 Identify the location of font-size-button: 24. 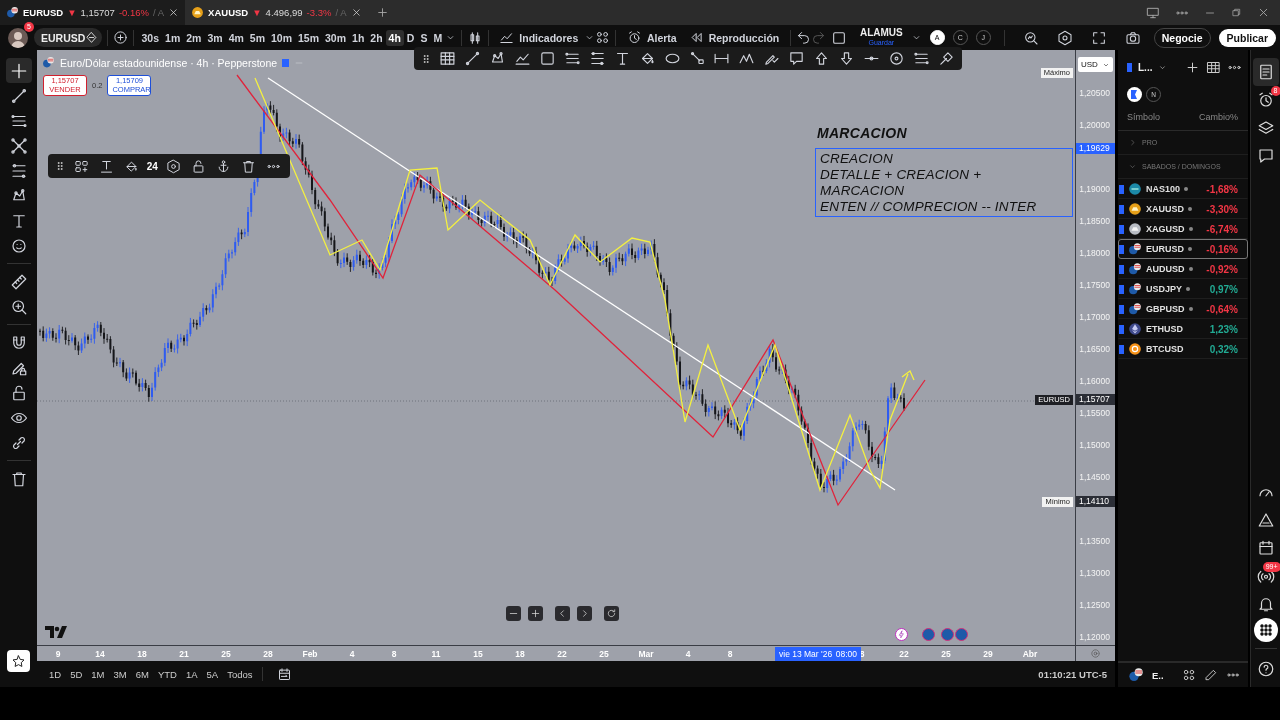
(152, 166).